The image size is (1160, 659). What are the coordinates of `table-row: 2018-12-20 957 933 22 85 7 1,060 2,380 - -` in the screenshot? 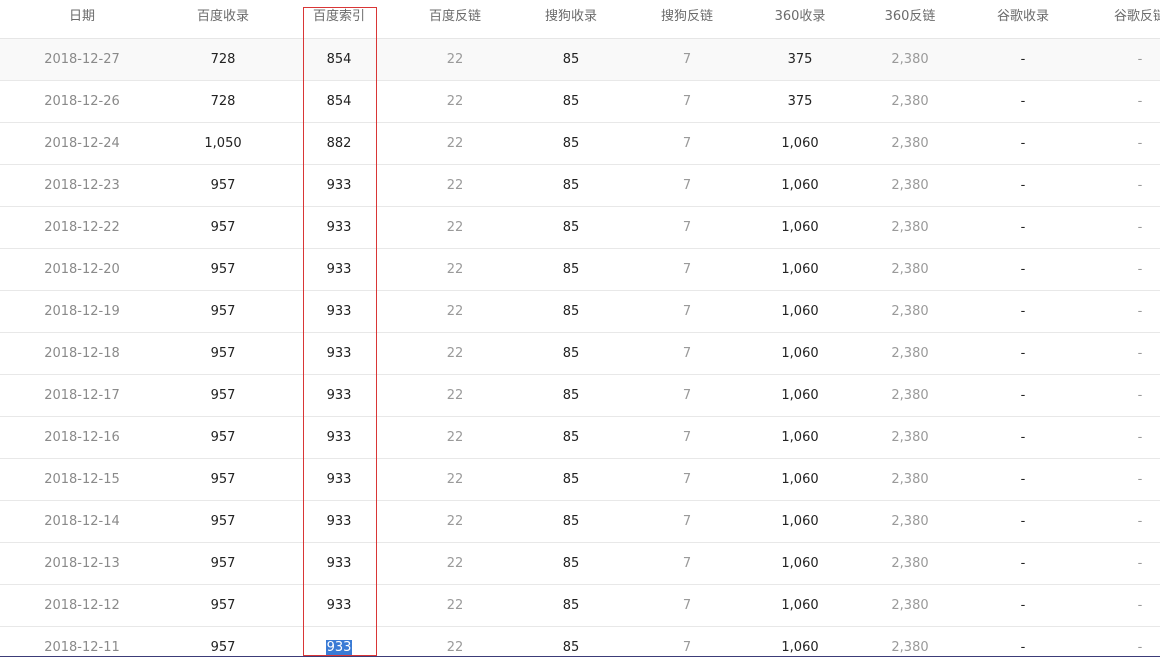 It's located at (580, 270).